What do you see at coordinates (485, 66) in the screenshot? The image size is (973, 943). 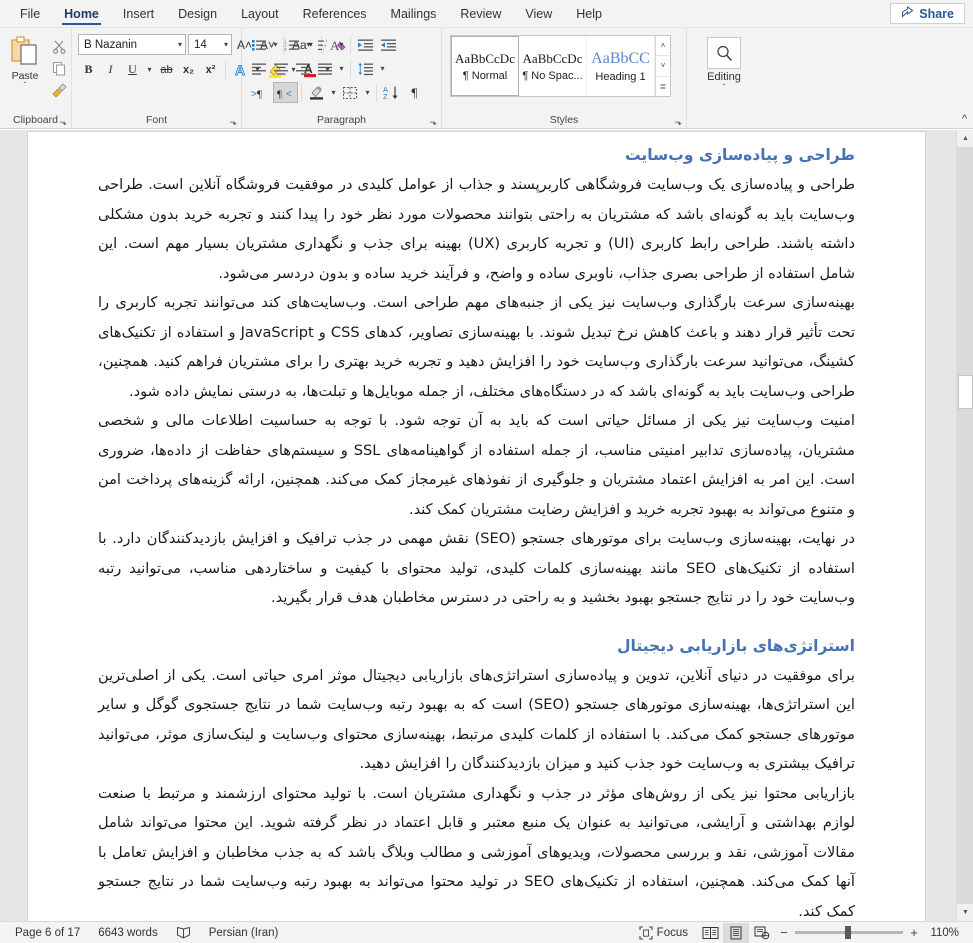 I see `style-normal: AaBbCcDc ¶ Normal` at bounding box center [485, 66].